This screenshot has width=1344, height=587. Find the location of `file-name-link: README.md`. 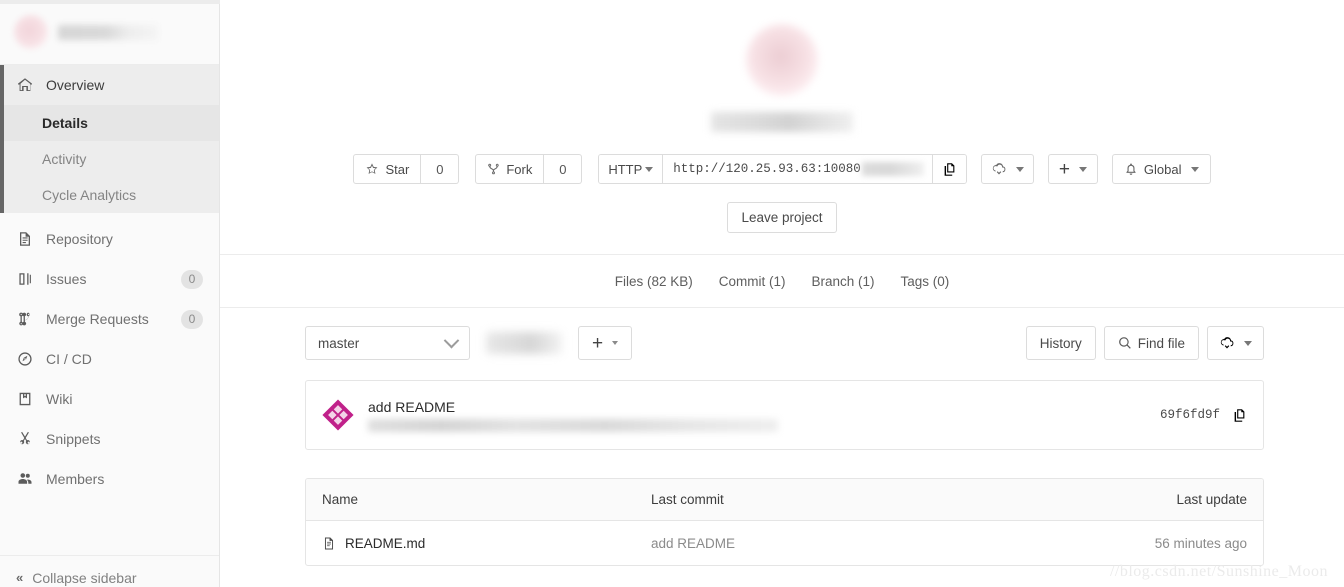

file-name-link: README.md is located at coordinates (385, 543).